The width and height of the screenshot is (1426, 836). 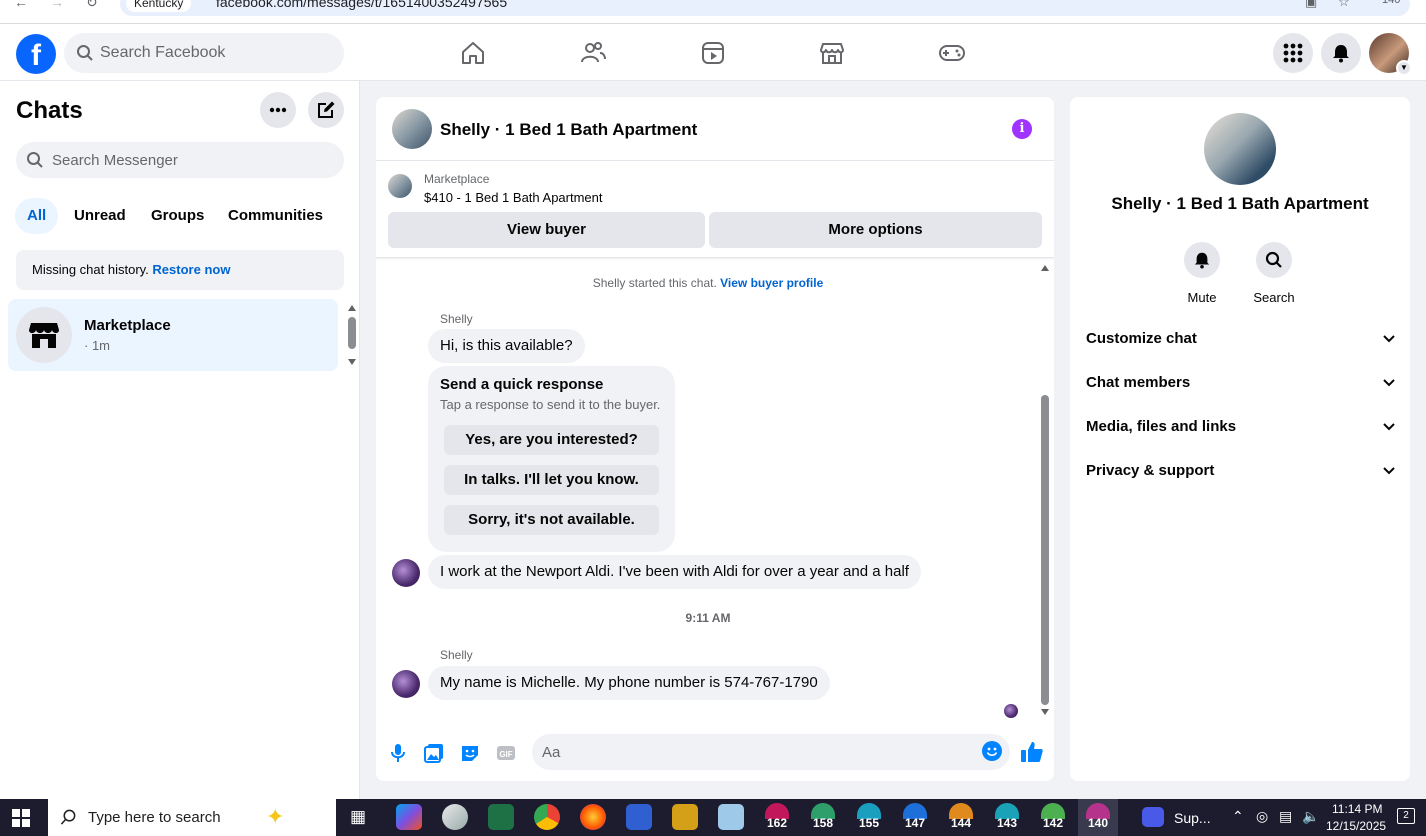 What do you see at coordinates (1341, 53) in the screenshot?
I see `notifications-icon` at bounding box center [1341, 53].